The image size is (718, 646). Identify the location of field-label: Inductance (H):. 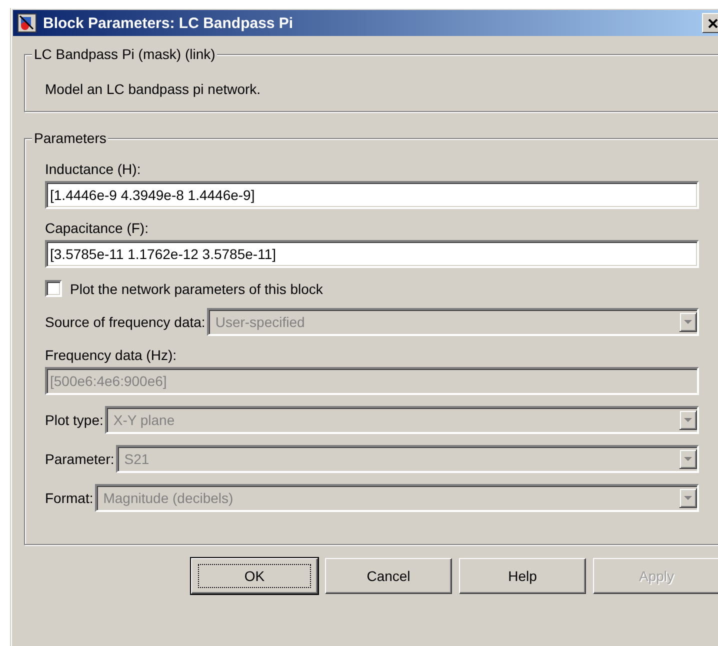
(93, 169).